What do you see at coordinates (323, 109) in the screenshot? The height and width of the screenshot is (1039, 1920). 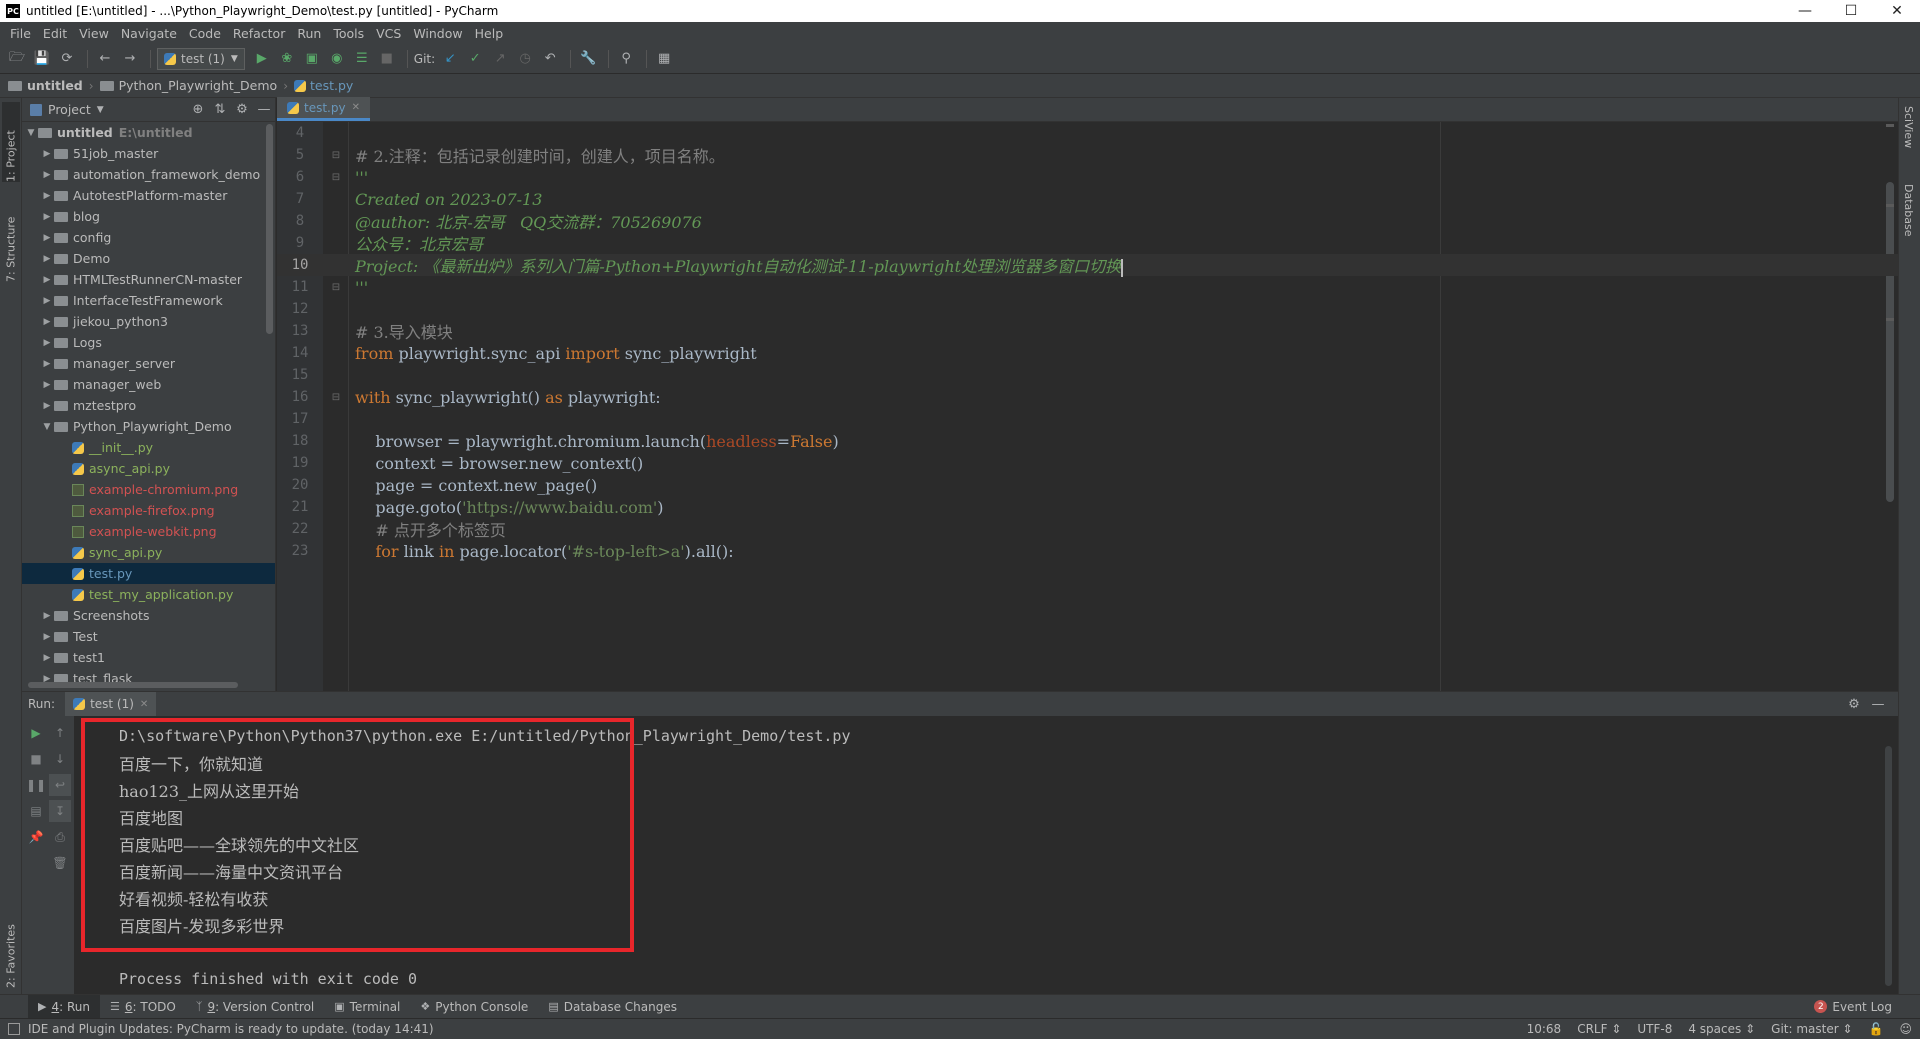 I see `tab-test-py: test.py ✕` at bounding box center [323, 109].